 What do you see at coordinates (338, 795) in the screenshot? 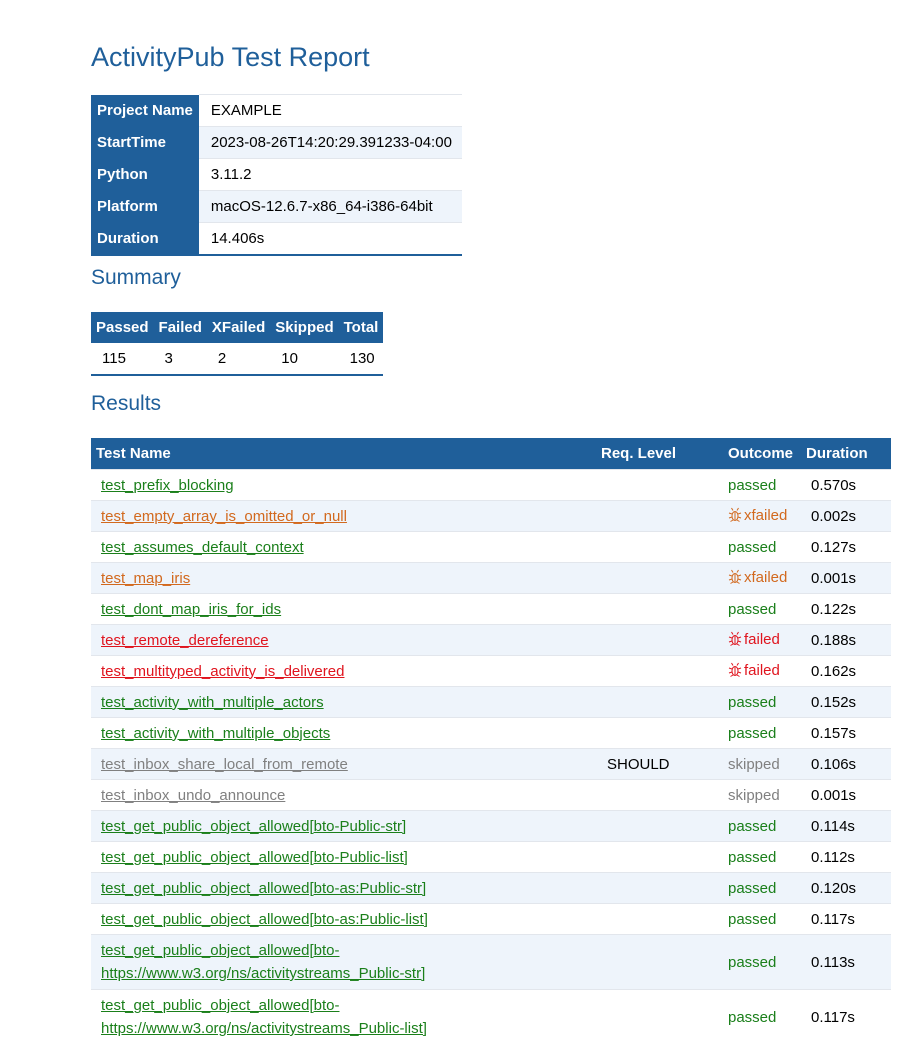
I see `test-name-cell: test_inbox_undo_announce` at bounding box center [338, 795].